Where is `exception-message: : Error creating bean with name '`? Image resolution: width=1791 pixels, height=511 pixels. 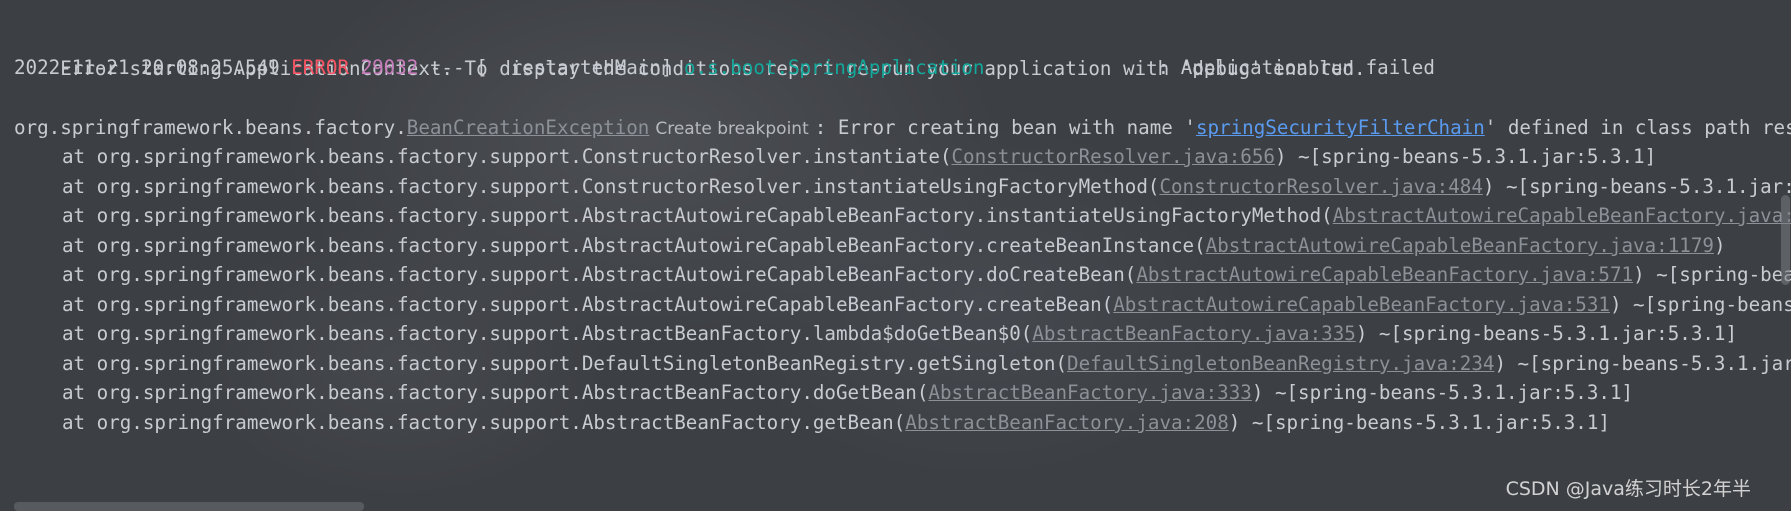
exception-message: : Error creating bean with name ' is located at coordinates (1005, 127).